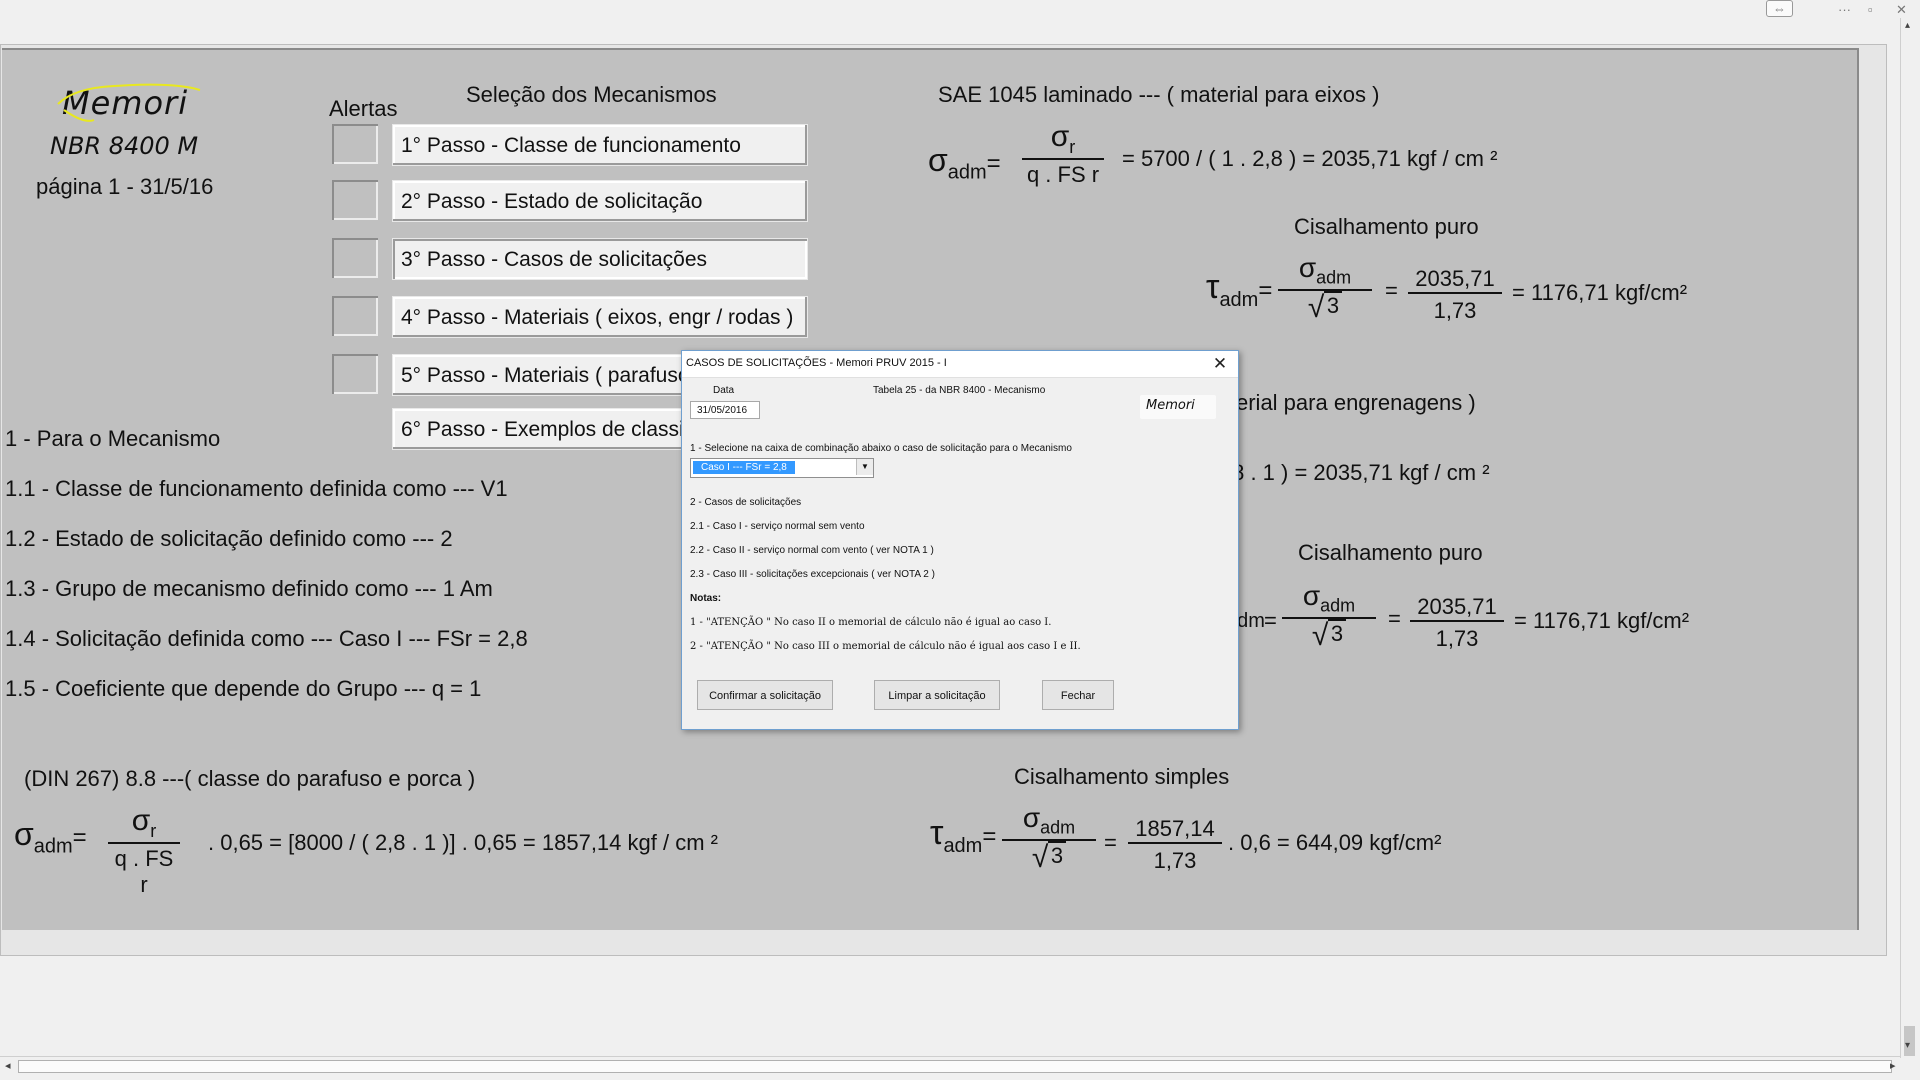 The width and height of the screenshot is (1920, 1080). What do you see at coordinates (113, 438) in the screenshot?
I see `summary-line-0: 1 - Para o Mecanismo` at bounding box center [113, 438].